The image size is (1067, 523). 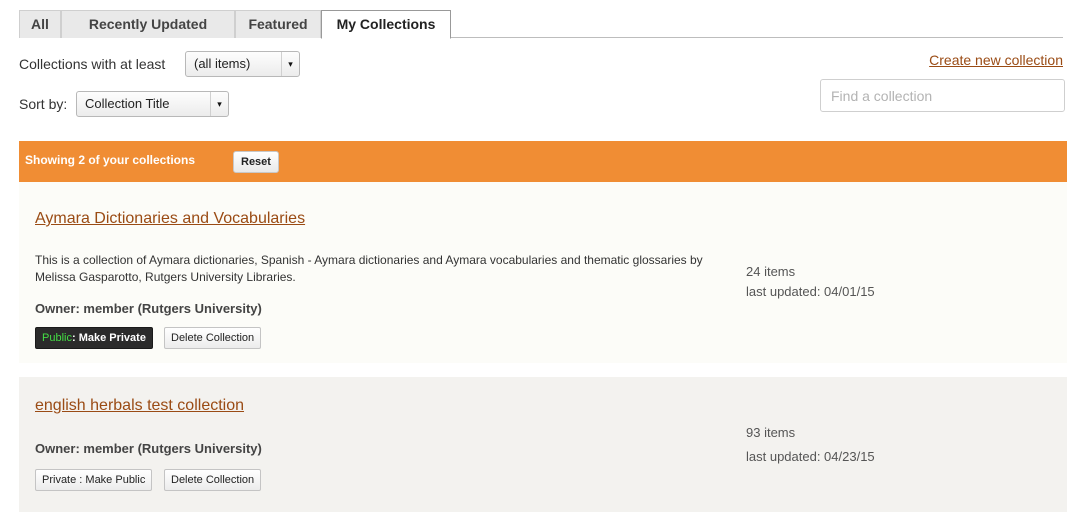 What do you see at coordinates (771, 432) in the screenshot?
I see `collection-item-count: 93 items` at bounding box center [771, 432].